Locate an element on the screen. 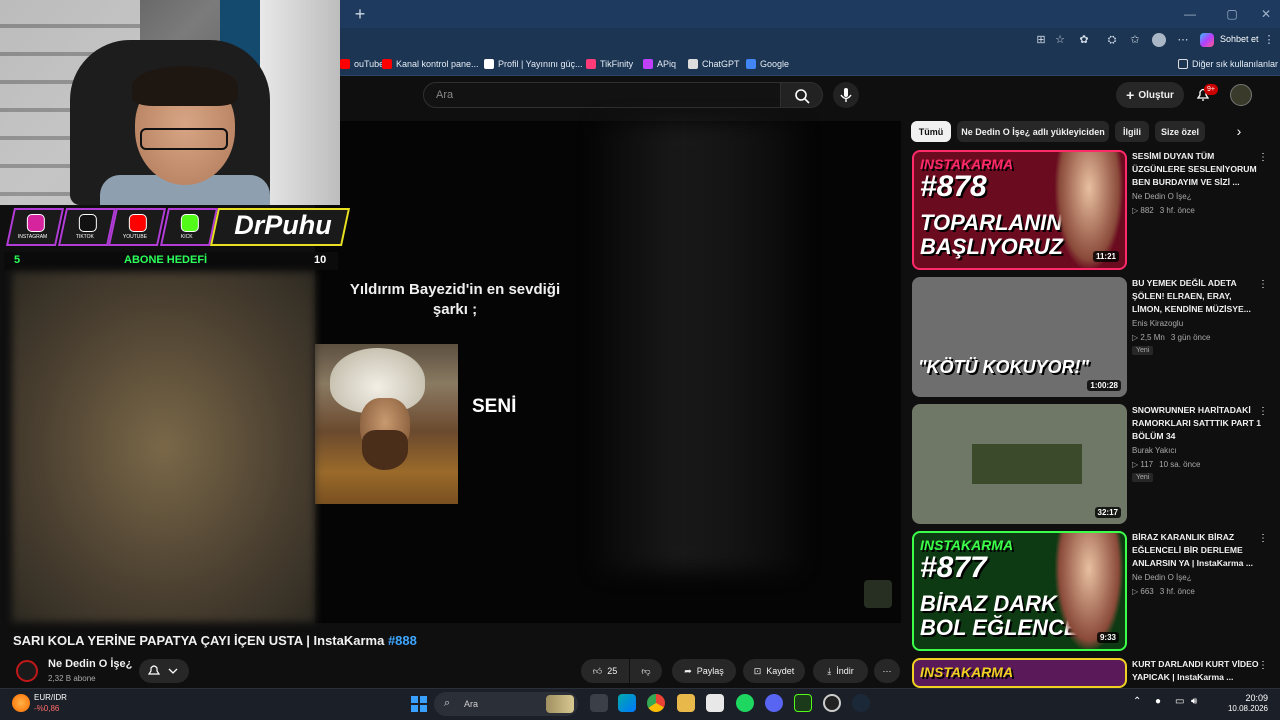 The width and height of the screenshot is (1280, 720). network-icon: ▭ is located at coordinates (1179, 701).